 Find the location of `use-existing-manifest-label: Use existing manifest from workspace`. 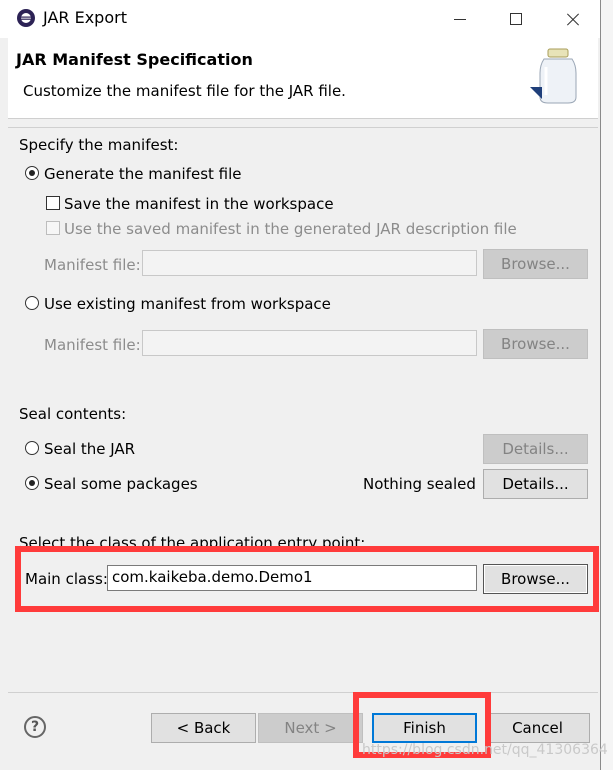

use-existing-manifest-label: Use existing manifest from workspace is located at coordinates (187, 304).